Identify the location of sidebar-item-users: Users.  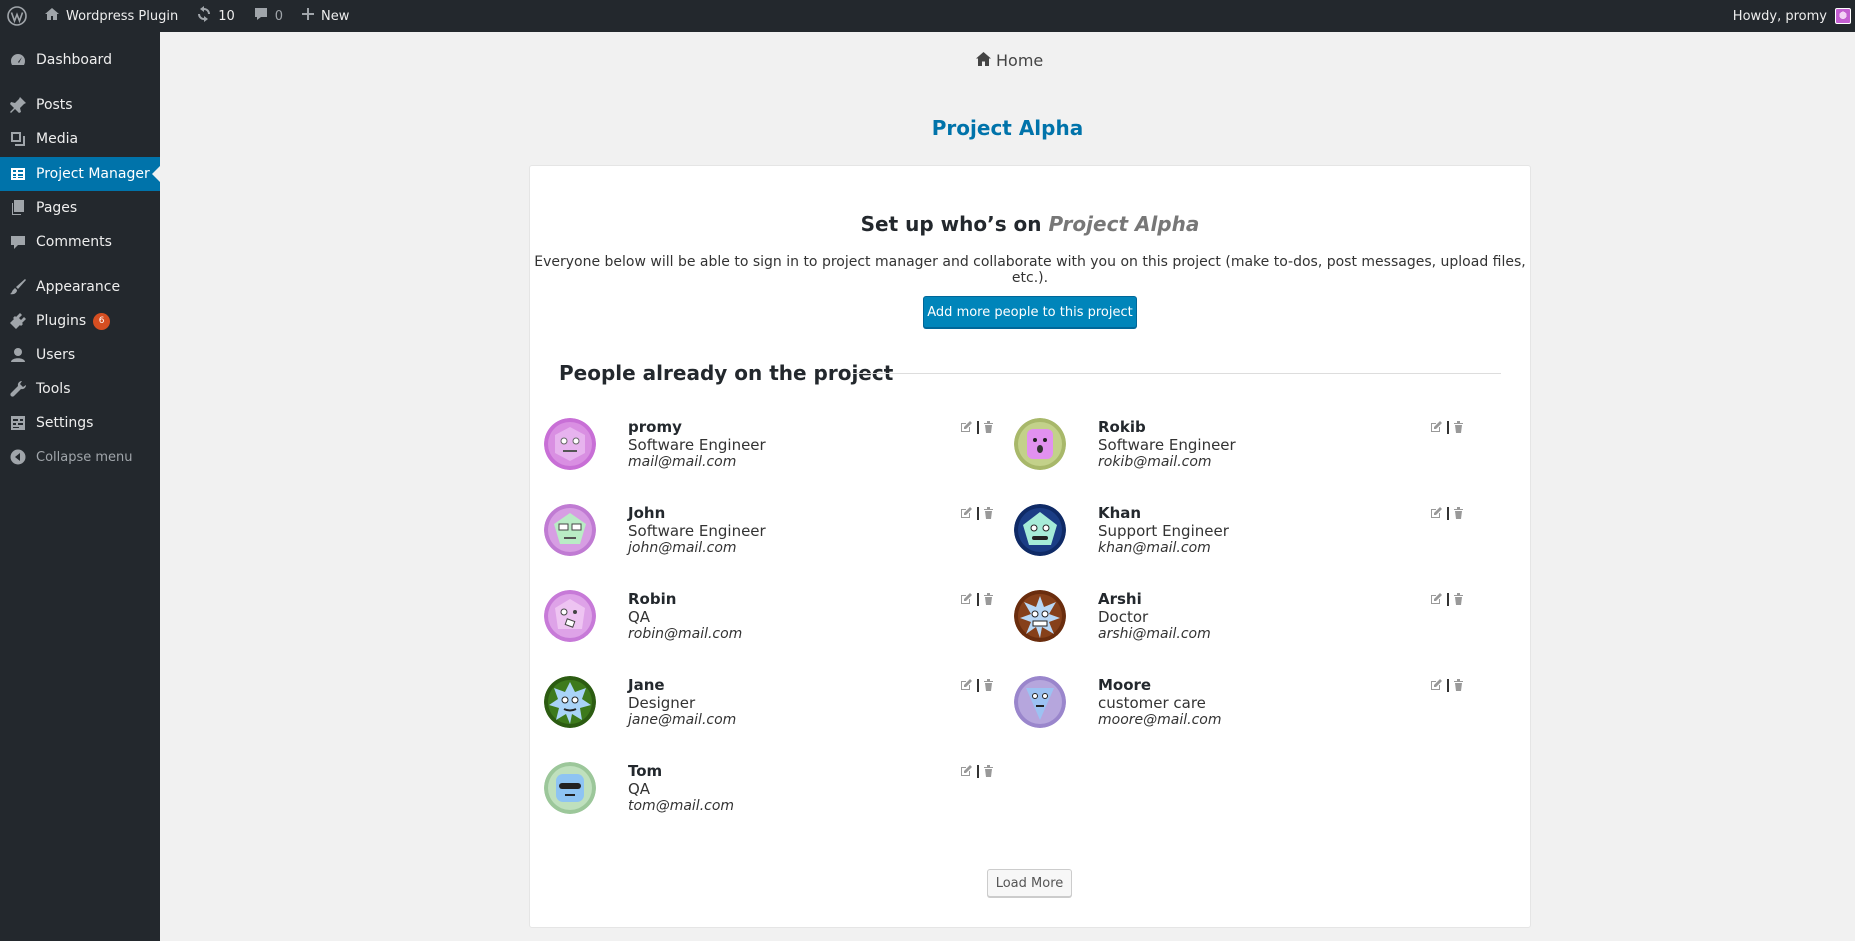
(80, 355).